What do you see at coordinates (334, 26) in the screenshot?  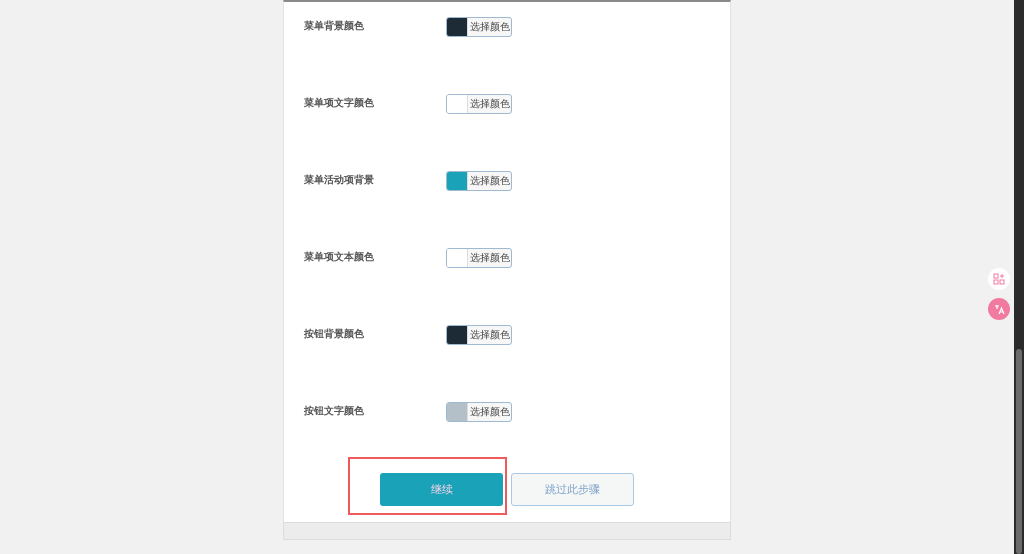 I see `setting-label: 菜单背景颜色` at bounding box center [334, 26].